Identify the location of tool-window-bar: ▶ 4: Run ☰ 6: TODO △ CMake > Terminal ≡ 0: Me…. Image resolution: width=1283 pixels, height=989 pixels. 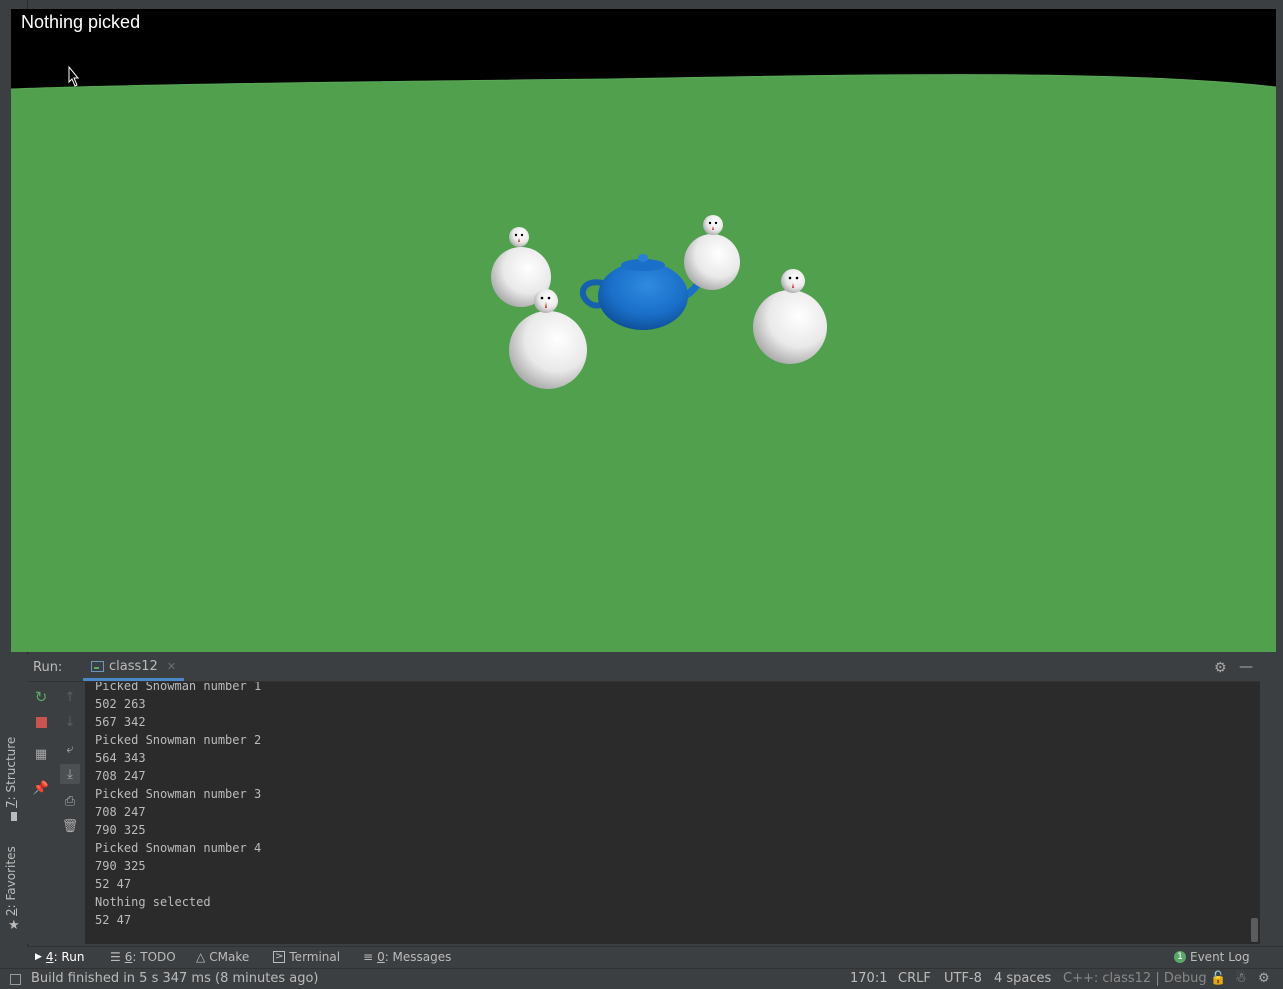
(655, 957).